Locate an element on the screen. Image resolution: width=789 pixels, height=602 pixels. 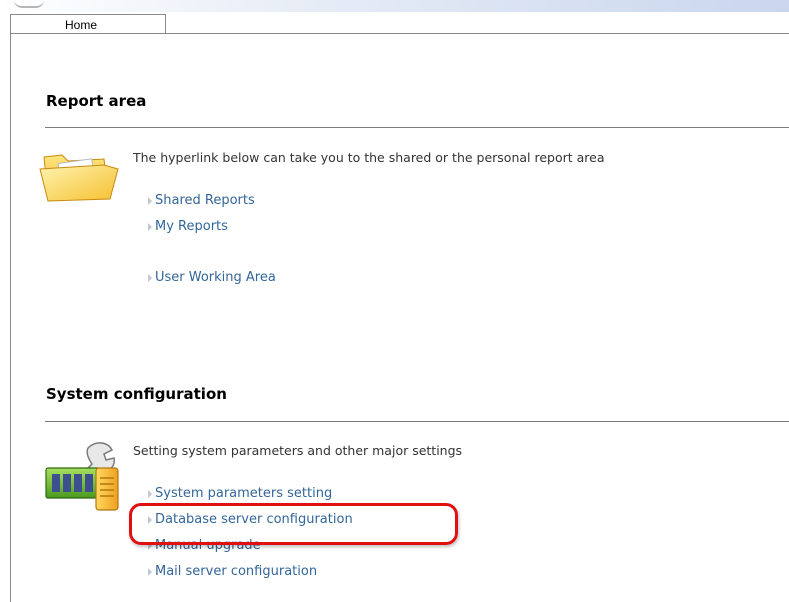
user-working-area-label: User Working Area is located at coordinates (215, 277).